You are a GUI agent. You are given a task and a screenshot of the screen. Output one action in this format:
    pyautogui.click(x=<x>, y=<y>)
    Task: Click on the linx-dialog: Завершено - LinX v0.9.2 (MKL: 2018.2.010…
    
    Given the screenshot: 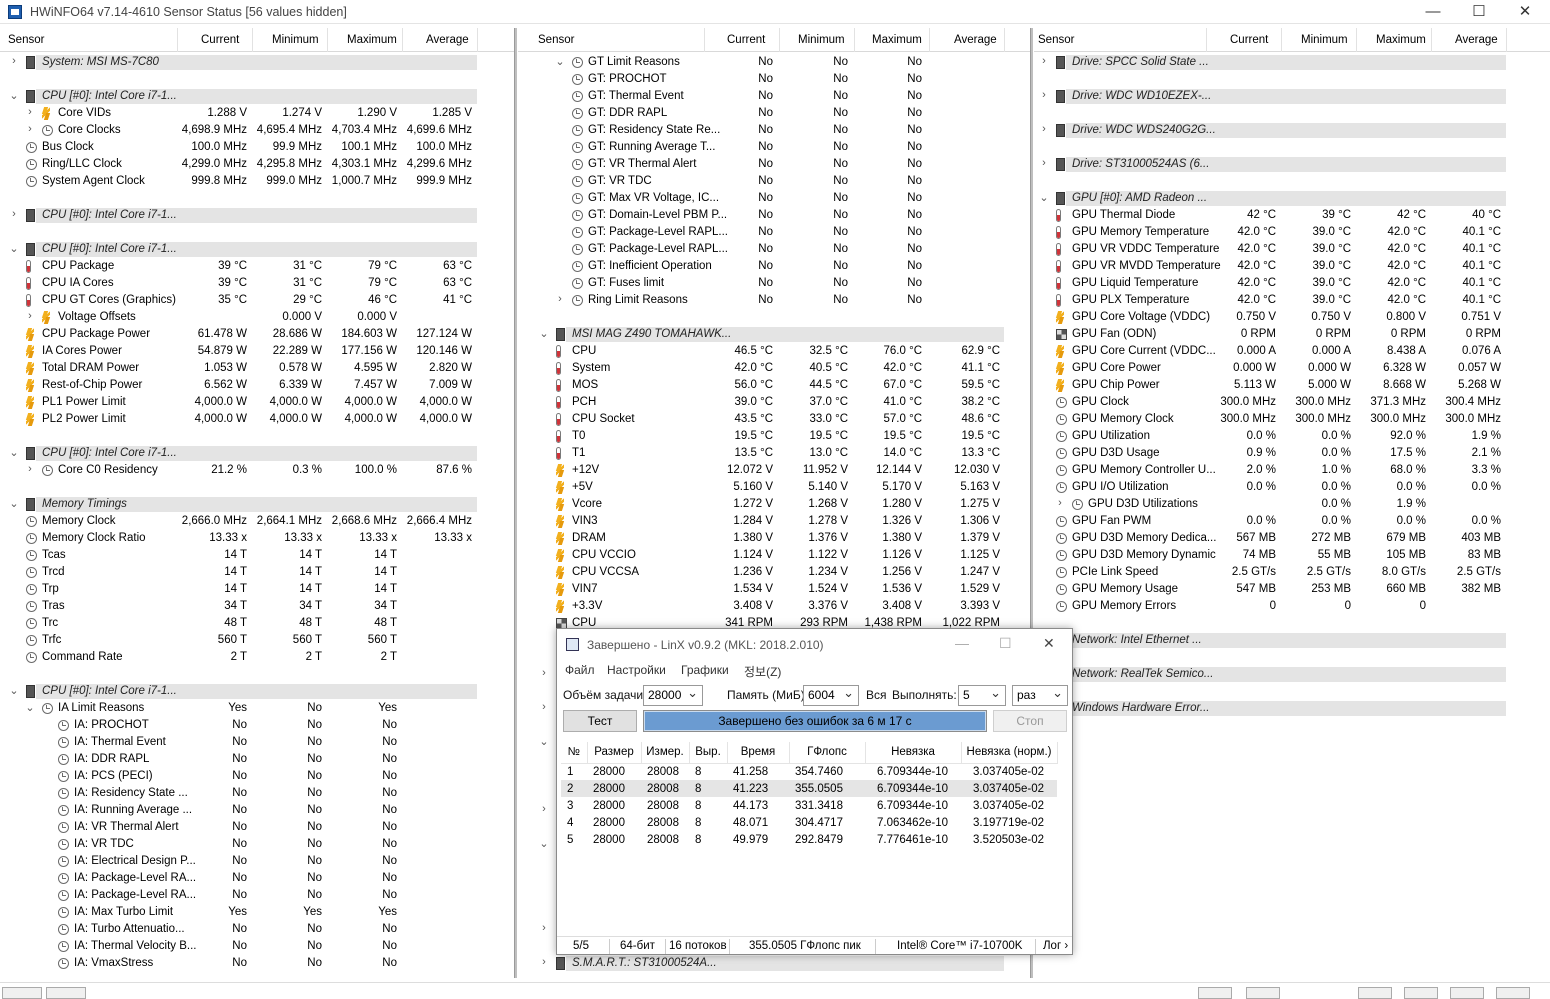 What is the action you would take?
    pyautogui.click(x=814, y=791)
    